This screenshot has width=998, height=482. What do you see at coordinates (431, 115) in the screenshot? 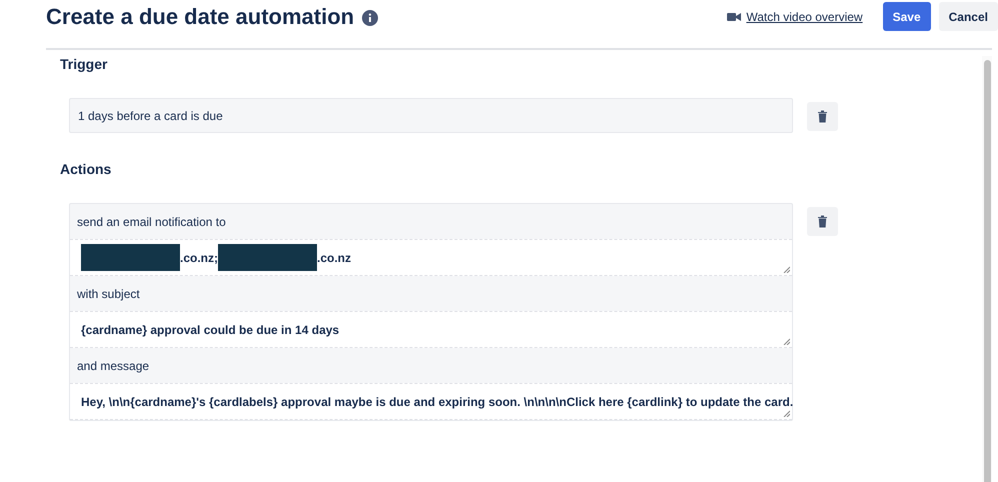
I see `trigger-field: 1 days before a card is due` at bounding box center [431, 115].